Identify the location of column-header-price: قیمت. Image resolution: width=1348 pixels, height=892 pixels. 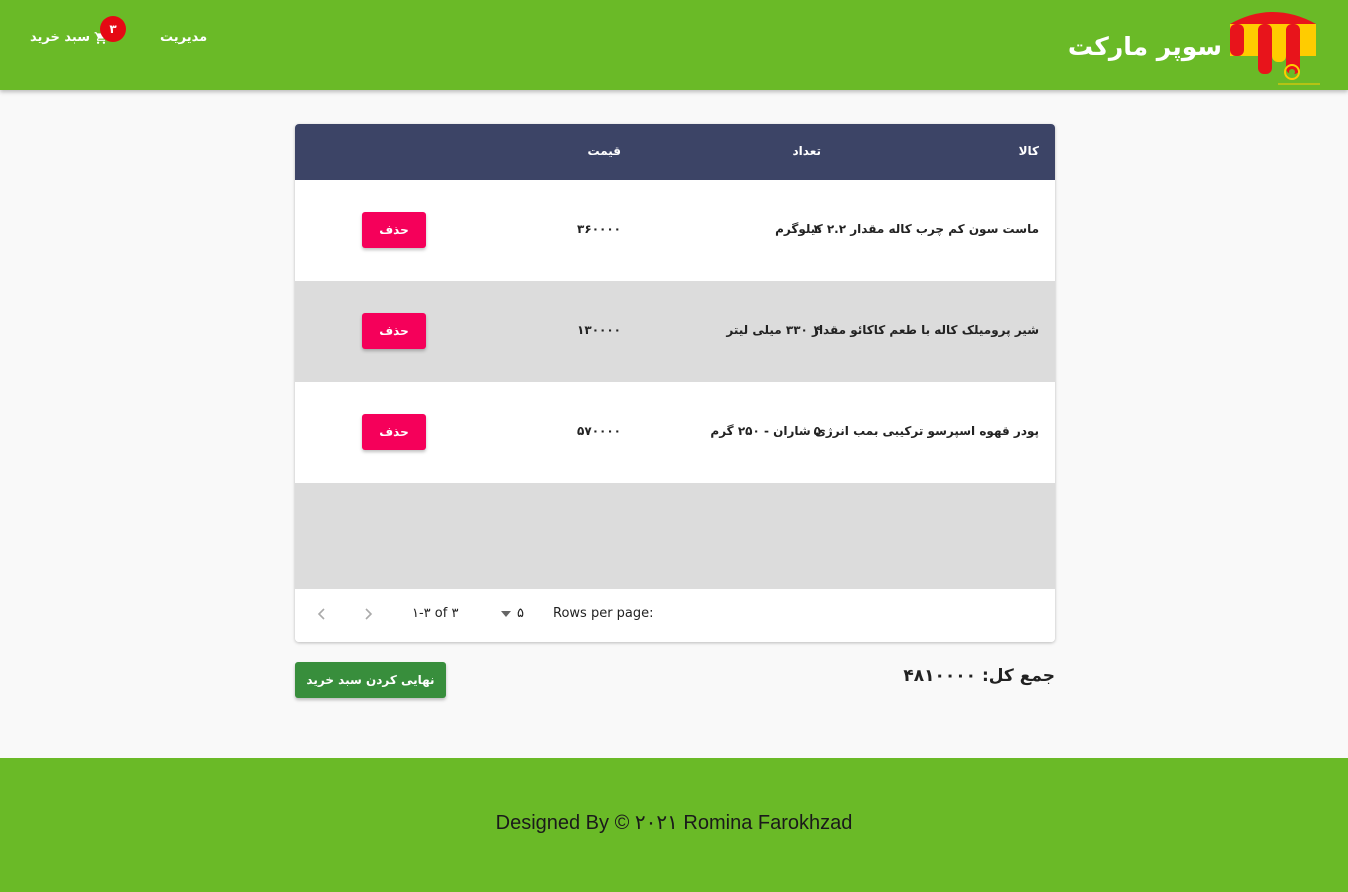
(604, 151).